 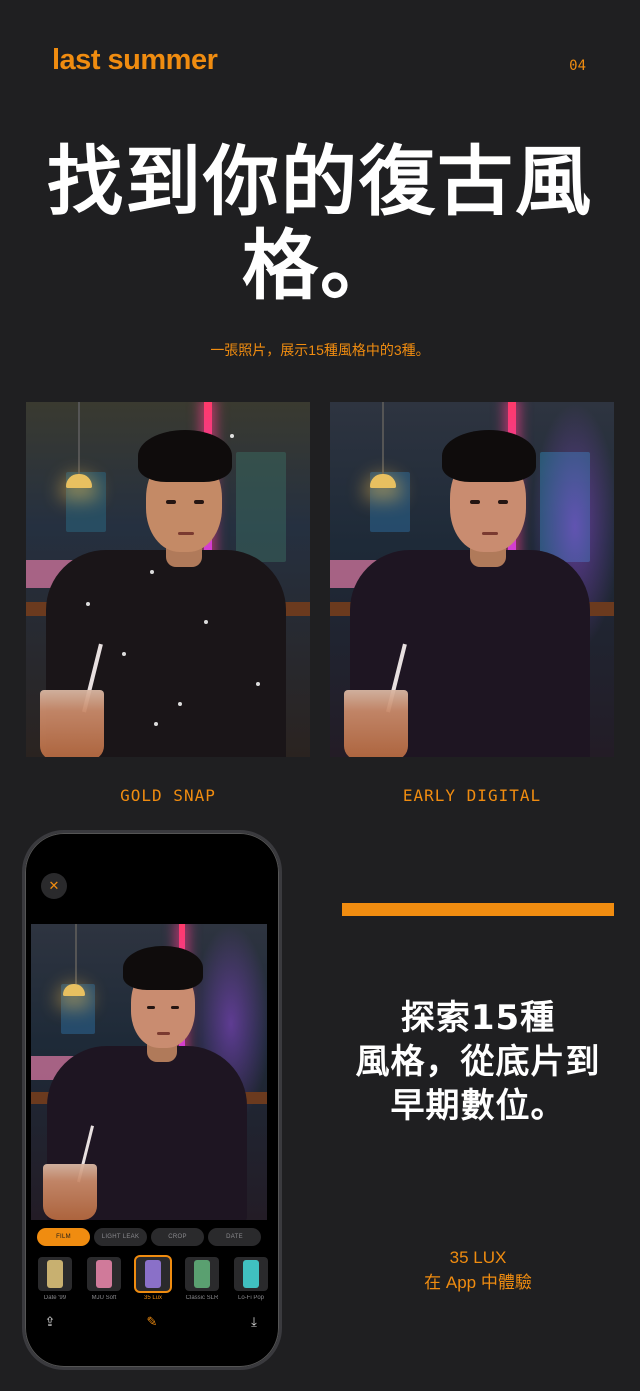 I want to click on feature-line-3: 早期數位。, so click(x=478, y=1106).